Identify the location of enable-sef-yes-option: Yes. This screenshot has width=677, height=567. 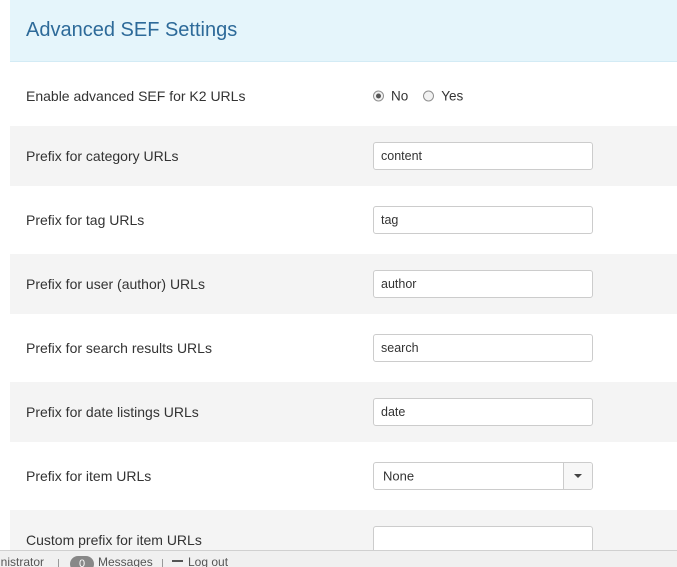
(443, 96).